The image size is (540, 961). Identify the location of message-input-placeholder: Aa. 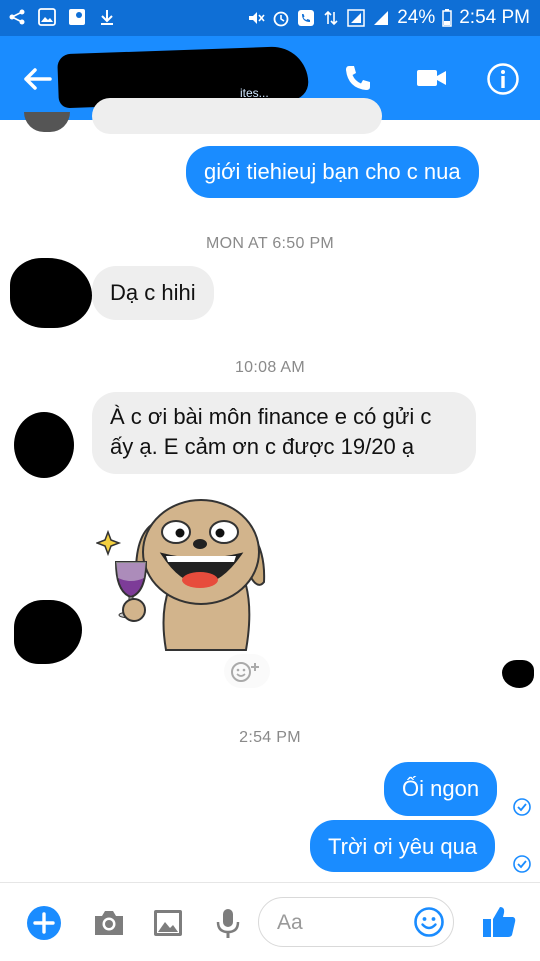
(290, 922).